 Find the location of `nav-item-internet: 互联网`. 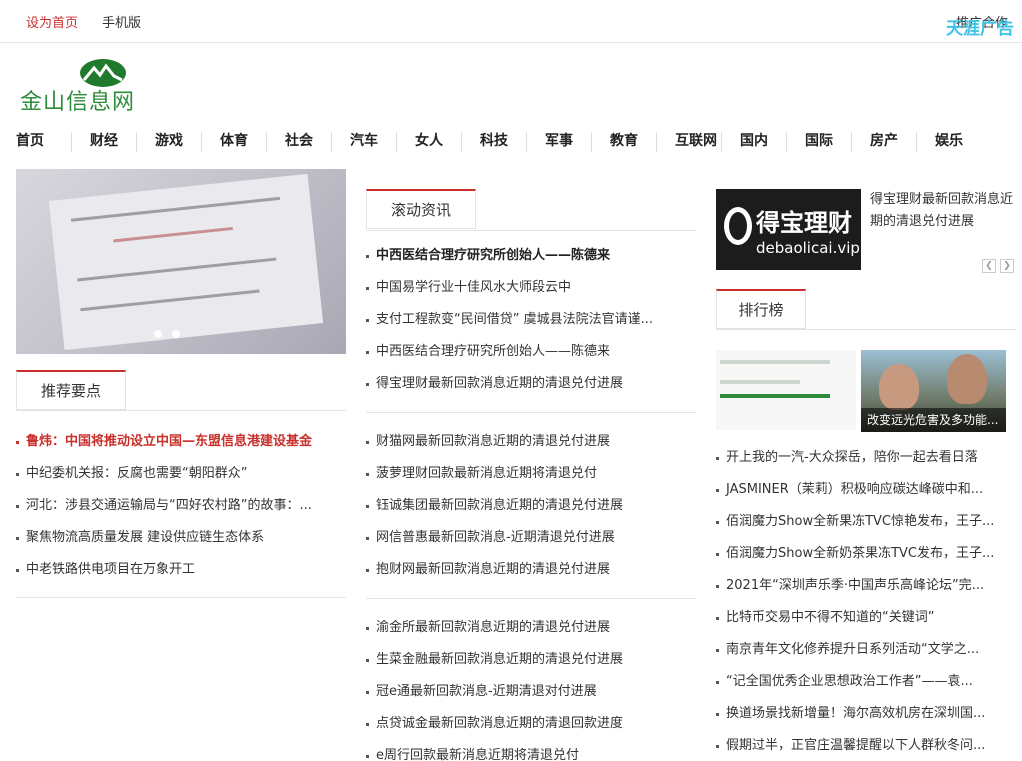

nav-item-internet: 互联网 is located at coordinates (696, 140).